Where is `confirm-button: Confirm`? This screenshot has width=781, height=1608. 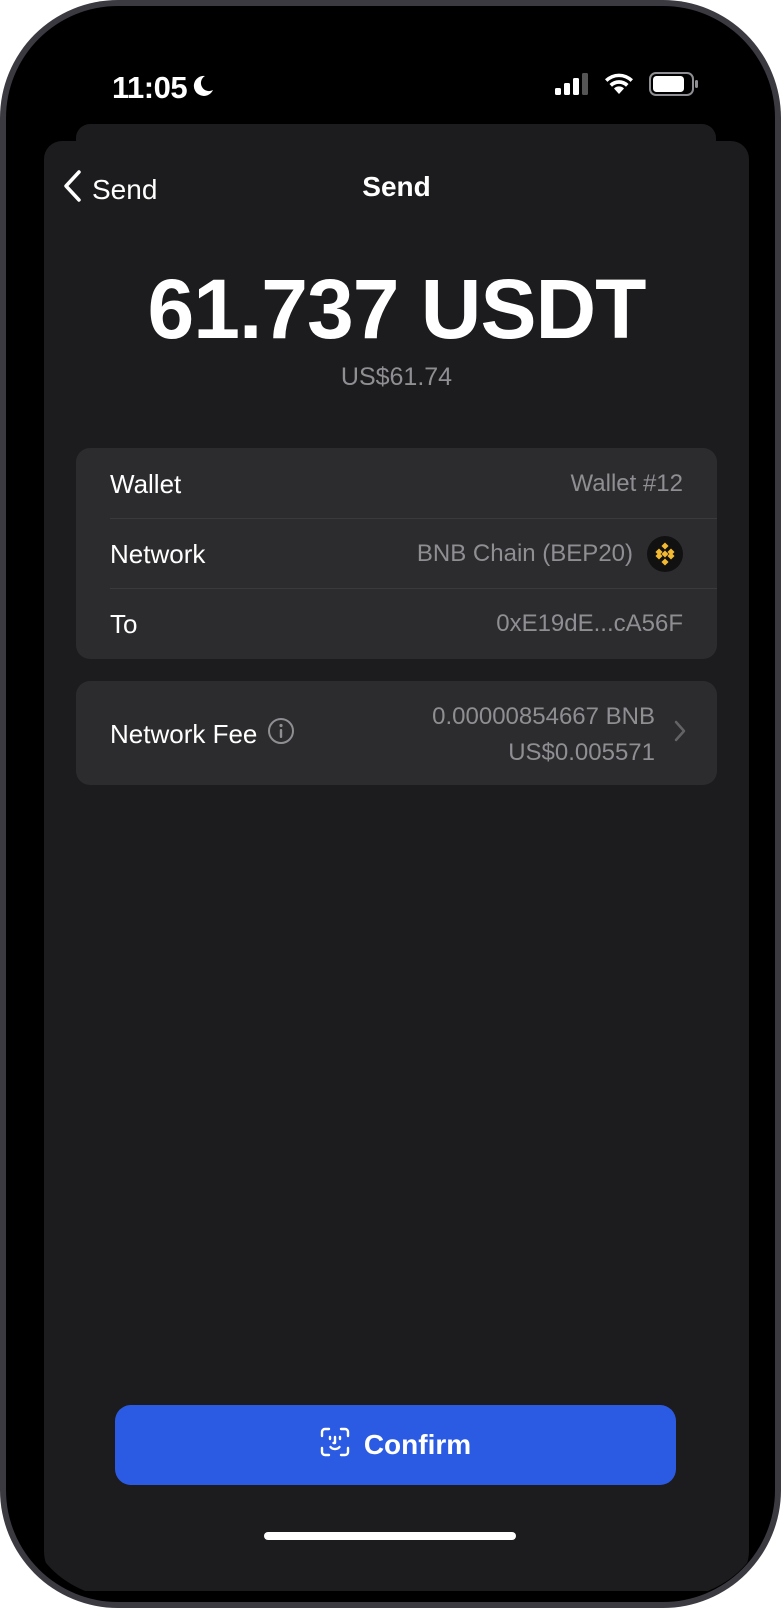
confirm-button: Confirm is located at coordinates (395, 1445).